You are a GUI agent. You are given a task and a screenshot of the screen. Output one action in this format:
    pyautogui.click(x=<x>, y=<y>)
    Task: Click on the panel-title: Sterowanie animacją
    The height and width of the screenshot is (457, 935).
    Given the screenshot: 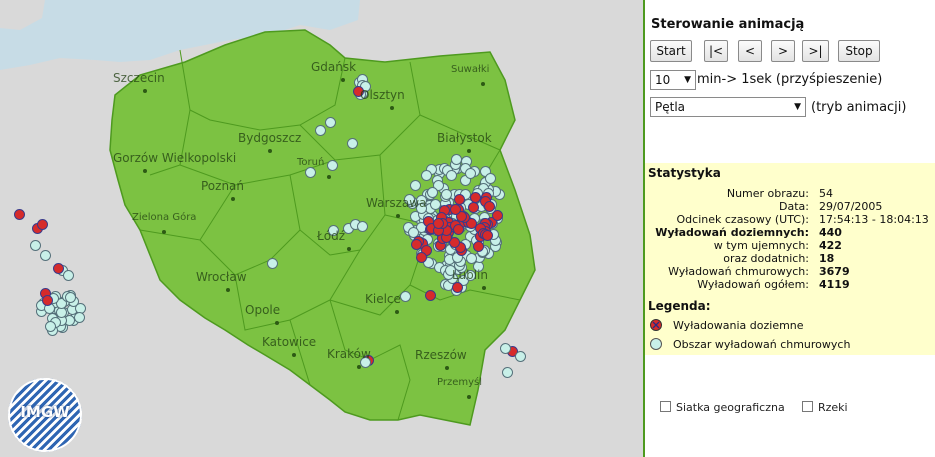 What is the action you would take?
    pyautogui.click(x=728, y=24)
    